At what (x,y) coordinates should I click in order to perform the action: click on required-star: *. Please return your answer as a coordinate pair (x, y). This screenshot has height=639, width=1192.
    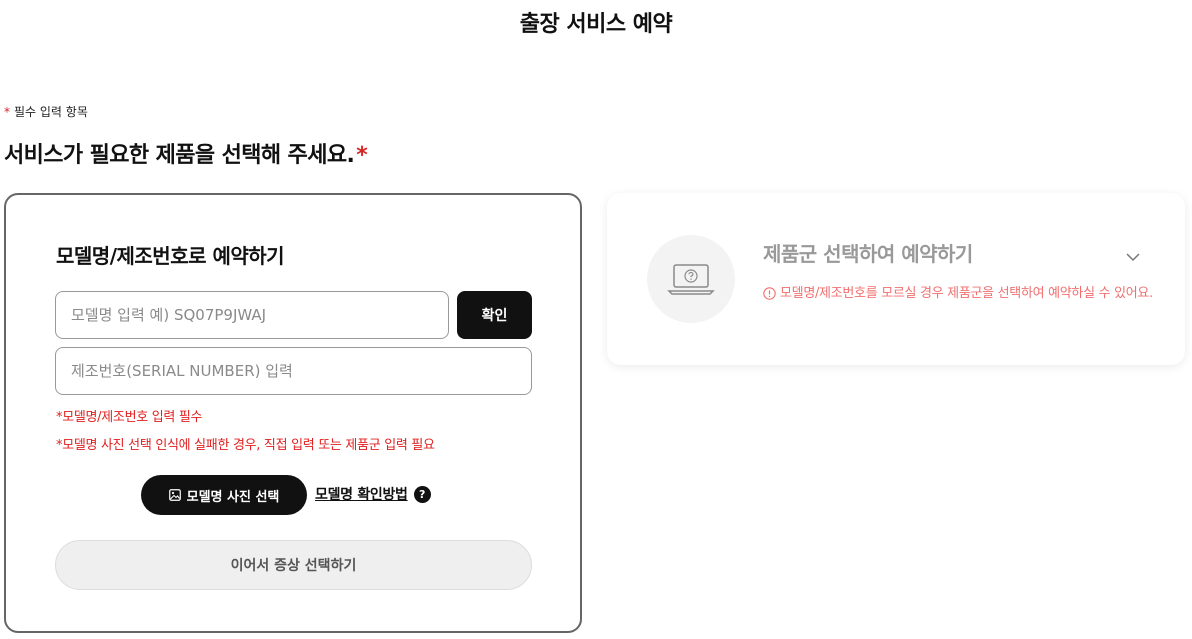
    Looking at the image, I should click on (7, 112).